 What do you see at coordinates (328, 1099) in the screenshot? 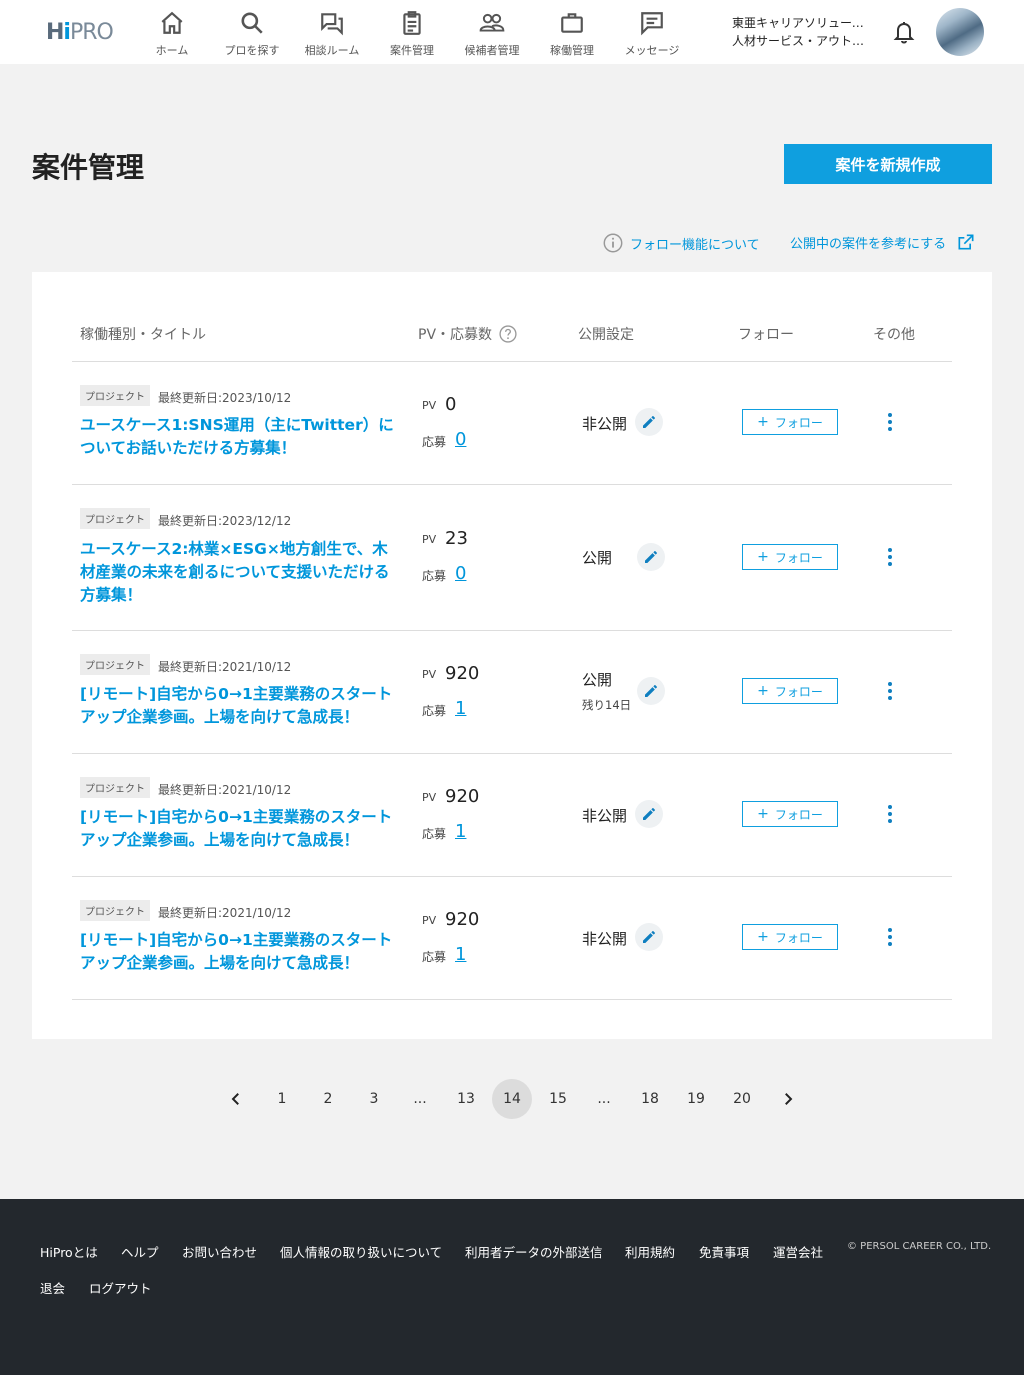
I see `page-2: 2` at bounding box center [328, 1099].